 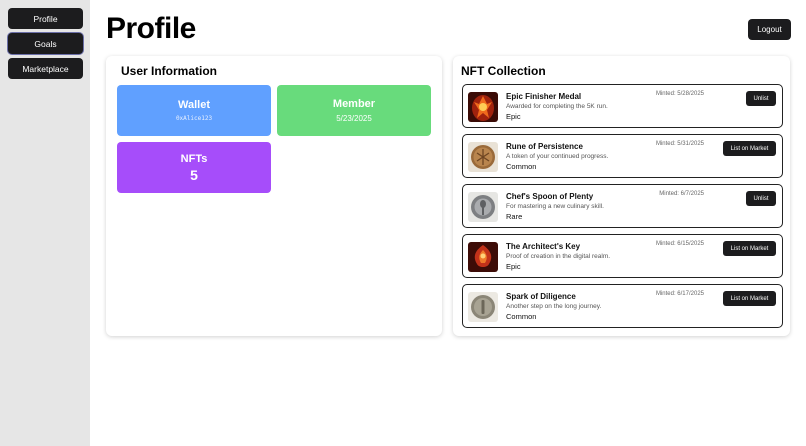 I want to click on silver-spoon-medal-icon, so click(x=483, y=207).